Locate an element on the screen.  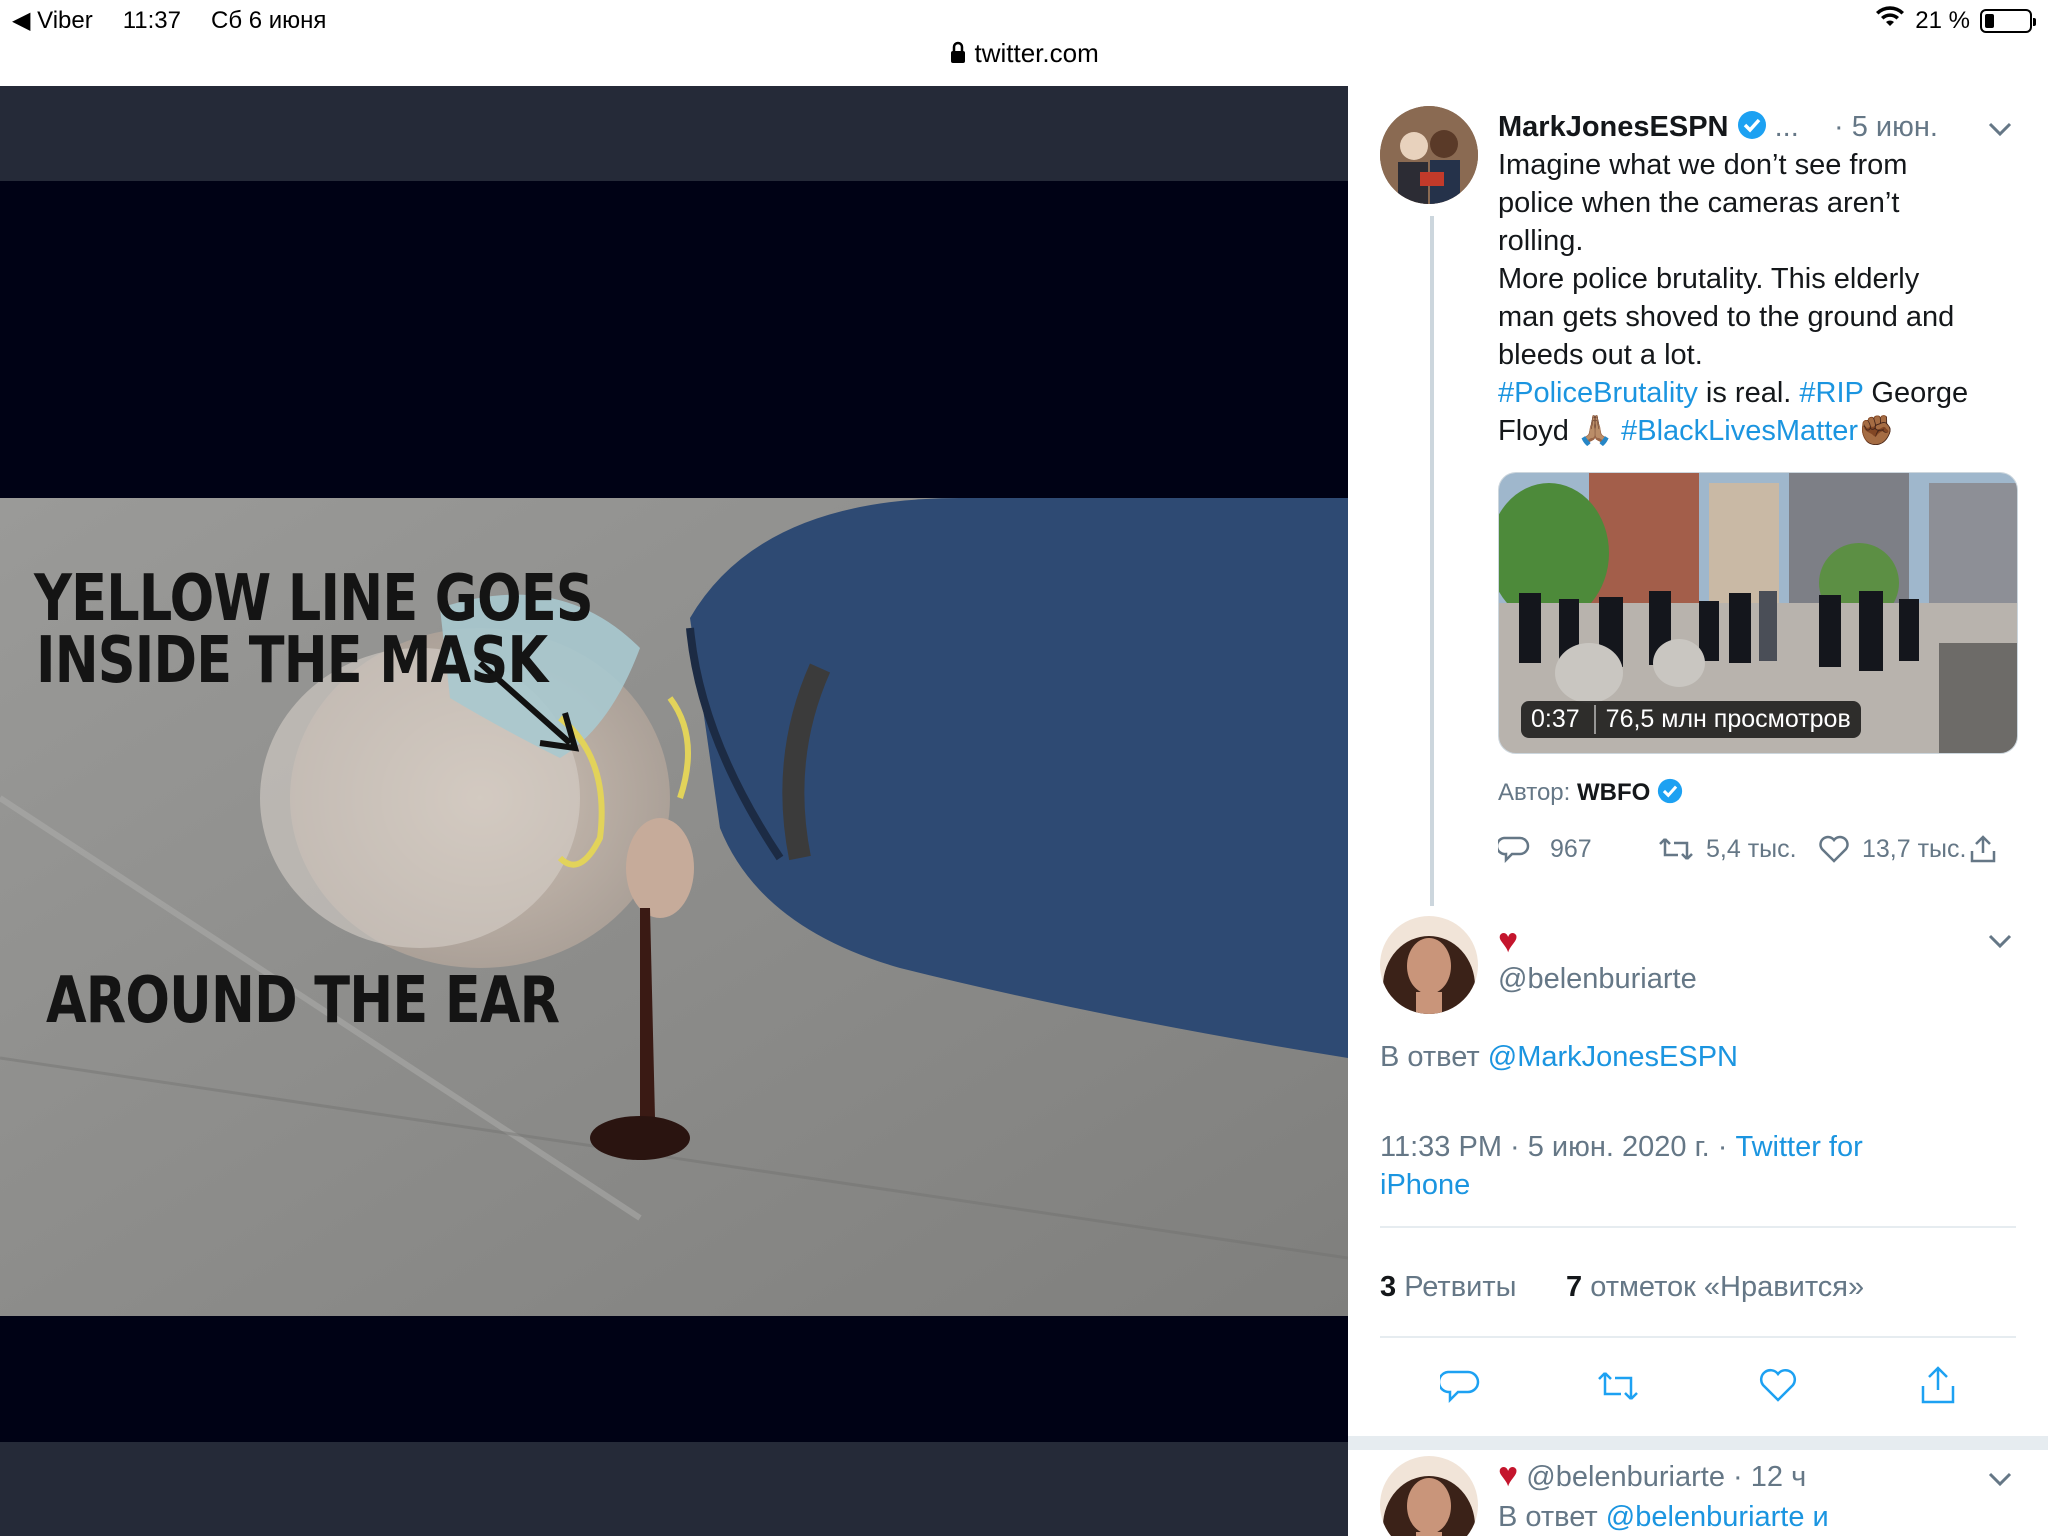
video-stats-overlay: 0:37 76,5 млн просмотров is located at coordinates (1691, 719).